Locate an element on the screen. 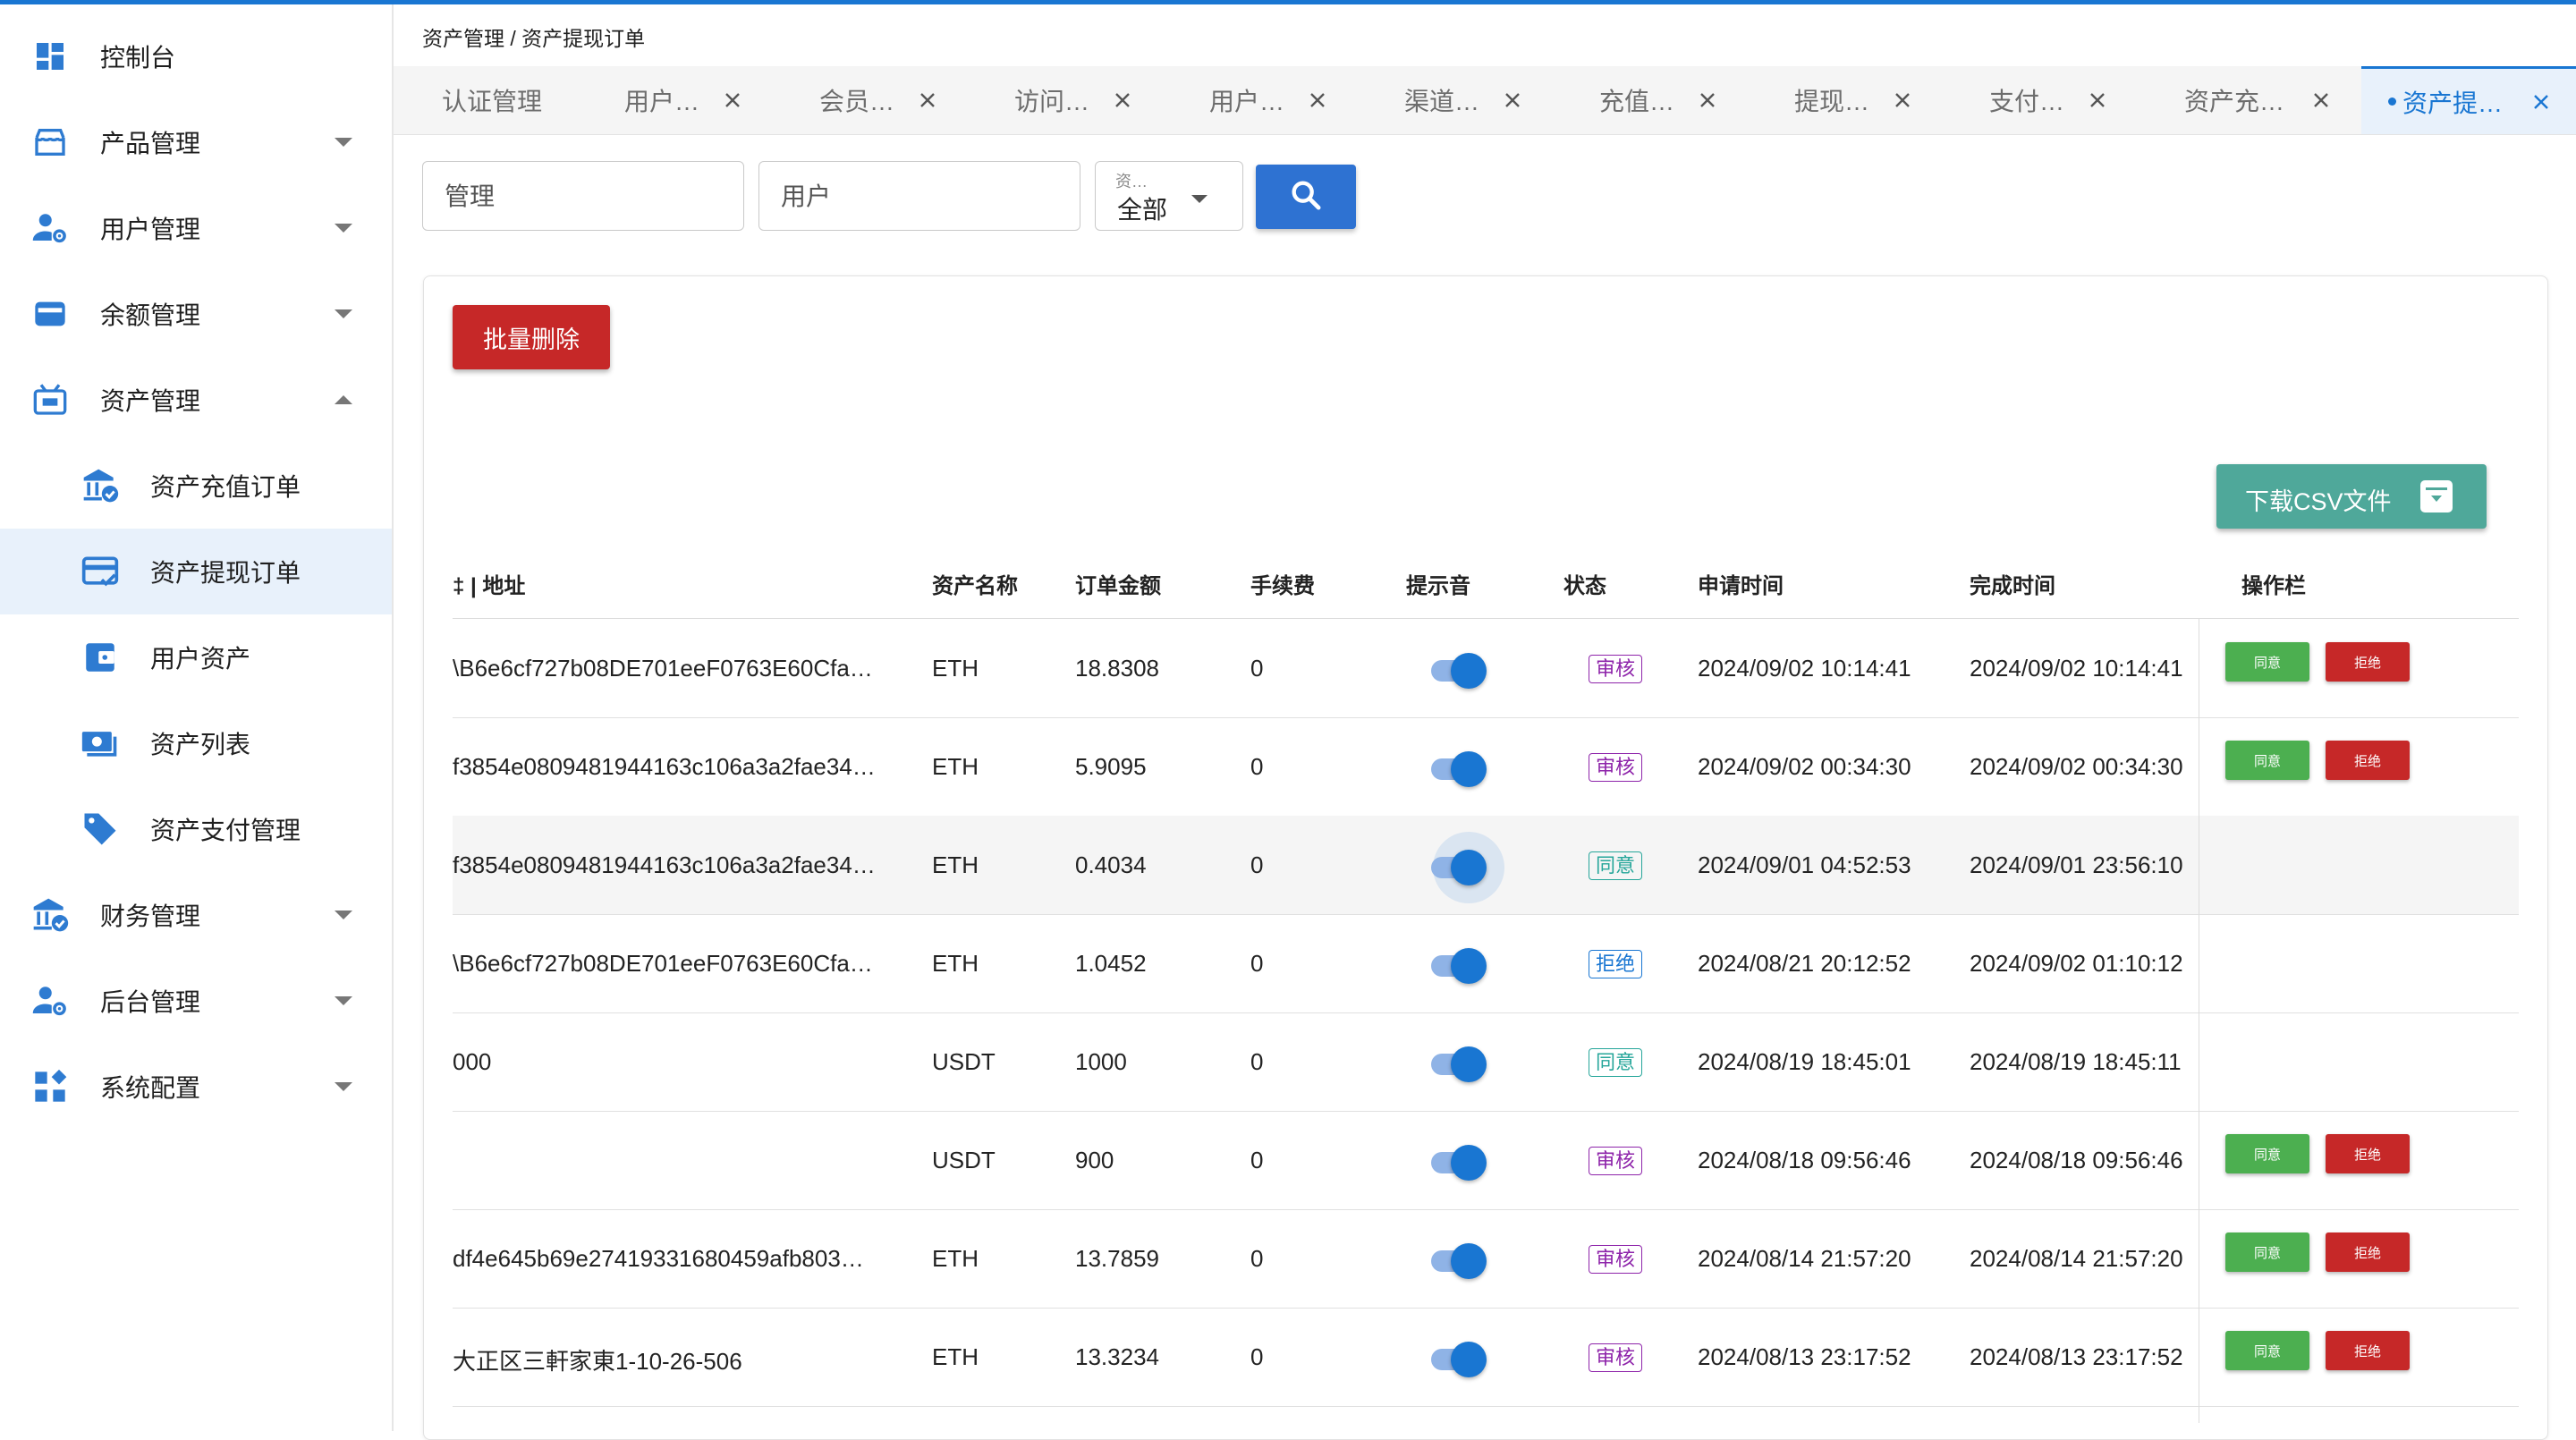 This screenshot has height=1440, width=2576. cell-apply-time: 2024/08/19 18:45:01 is located at coordinates (1804, 1061).